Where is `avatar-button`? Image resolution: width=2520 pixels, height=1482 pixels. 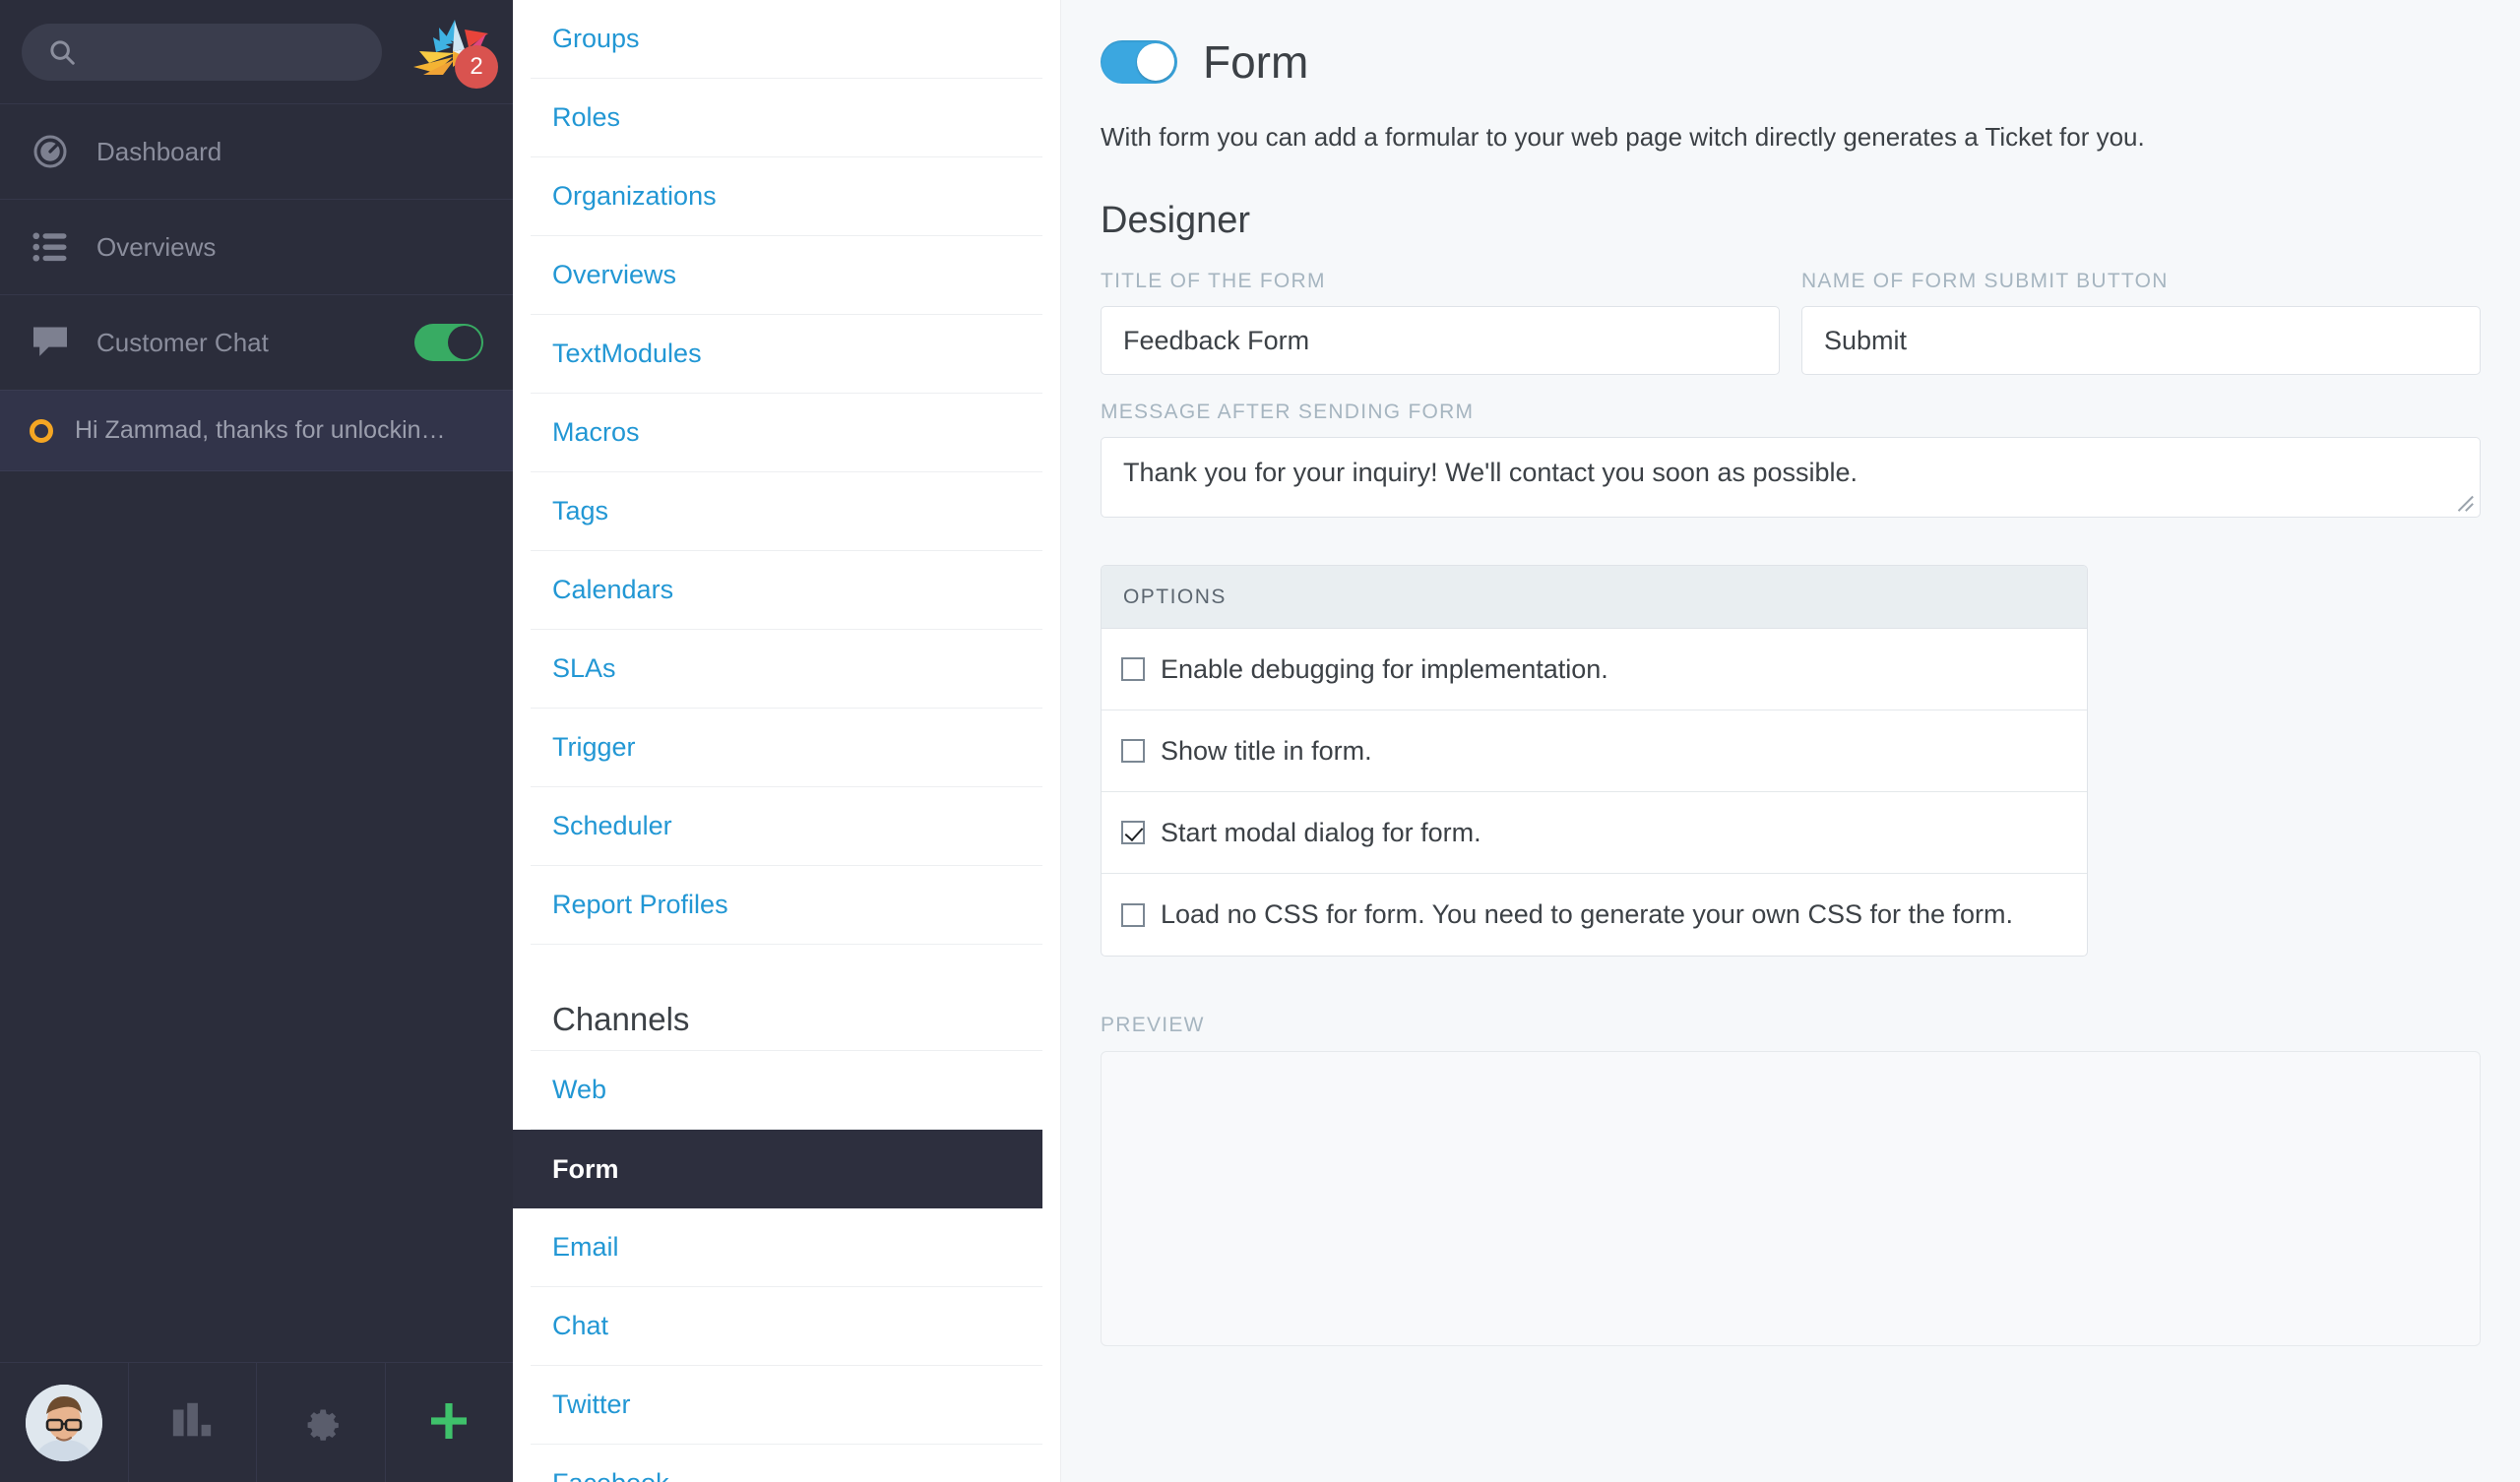
avatar-button is located at coordinates (64, 1422).